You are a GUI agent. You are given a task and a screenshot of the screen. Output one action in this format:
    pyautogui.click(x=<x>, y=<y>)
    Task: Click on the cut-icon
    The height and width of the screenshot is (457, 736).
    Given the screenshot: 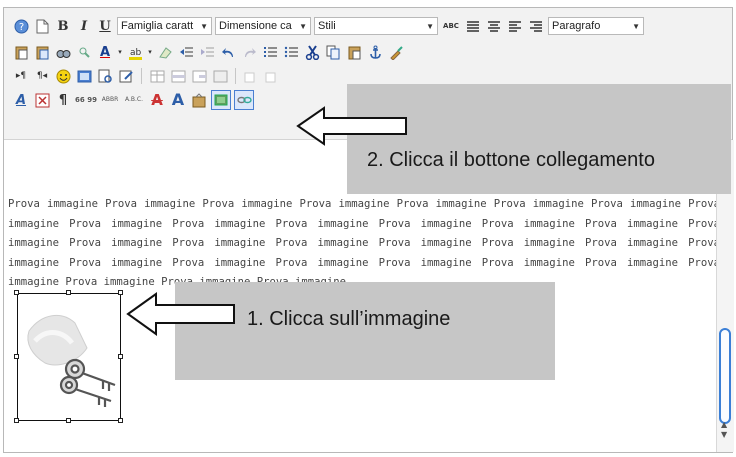 What is the action you would take?
    pyautogui.click(x=312, y=52)
    